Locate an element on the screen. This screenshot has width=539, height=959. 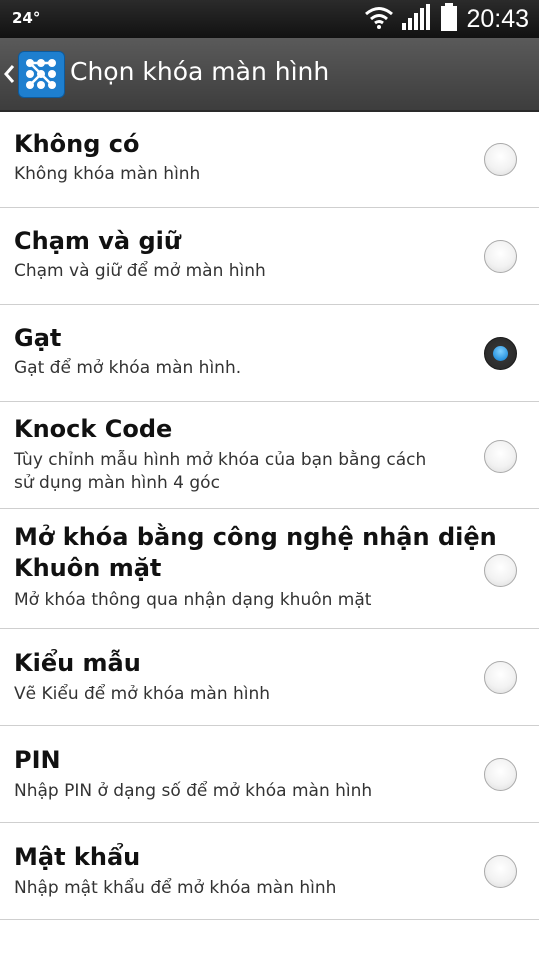
battery-icon is located at coordinates (449, 19).